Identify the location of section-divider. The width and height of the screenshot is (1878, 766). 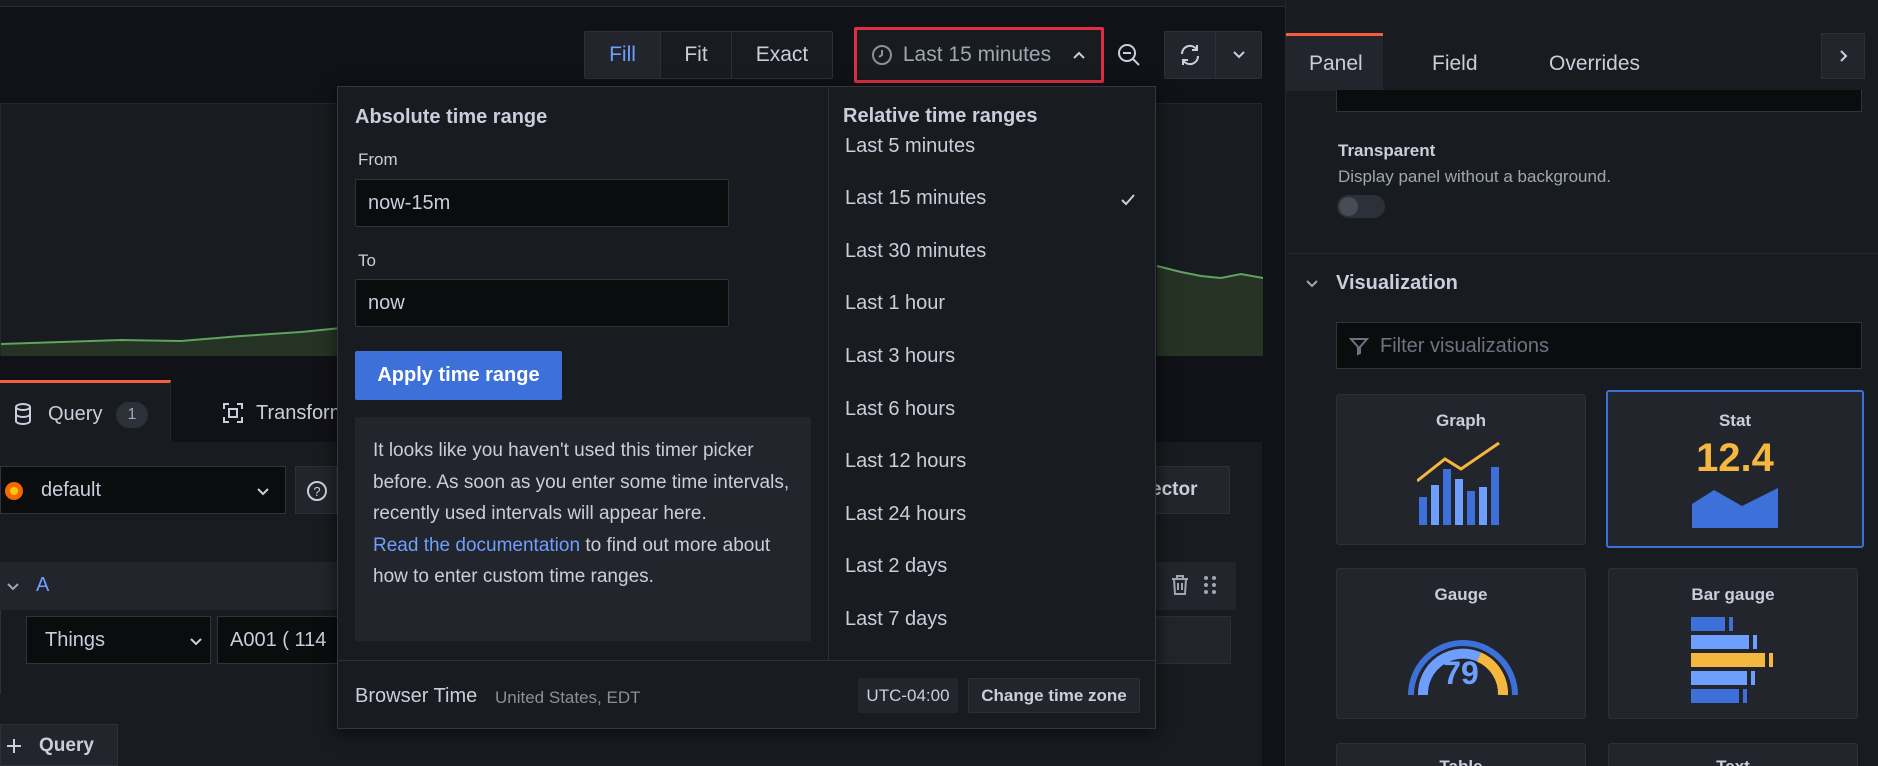
(1582, 253).